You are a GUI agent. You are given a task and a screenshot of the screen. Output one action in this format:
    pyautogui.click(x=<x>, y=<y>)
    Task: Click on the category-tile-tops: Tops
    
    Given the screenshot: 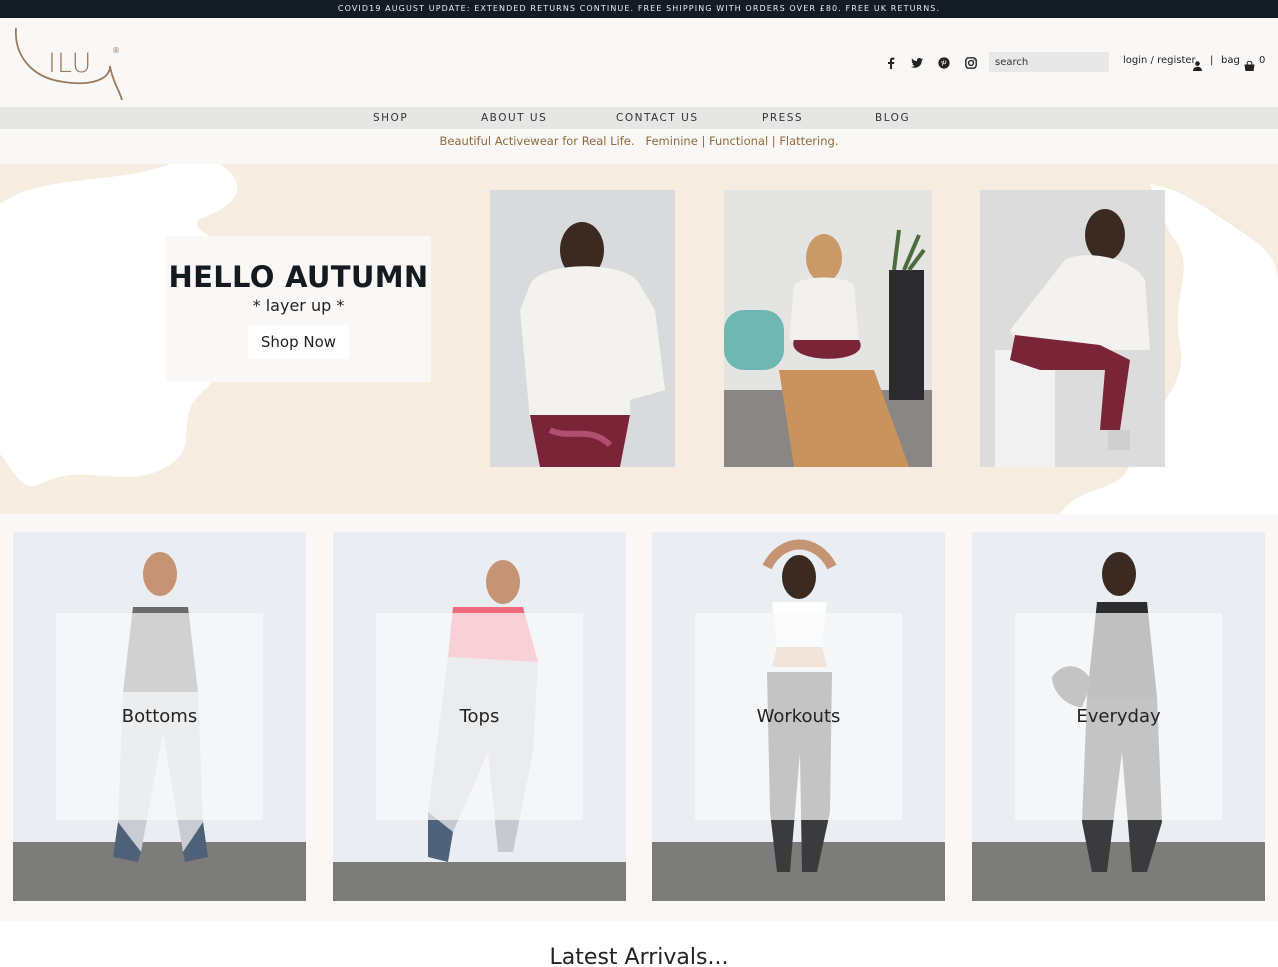 What is the action you would take?
    pyautogui.click(x=479, y=716)
    